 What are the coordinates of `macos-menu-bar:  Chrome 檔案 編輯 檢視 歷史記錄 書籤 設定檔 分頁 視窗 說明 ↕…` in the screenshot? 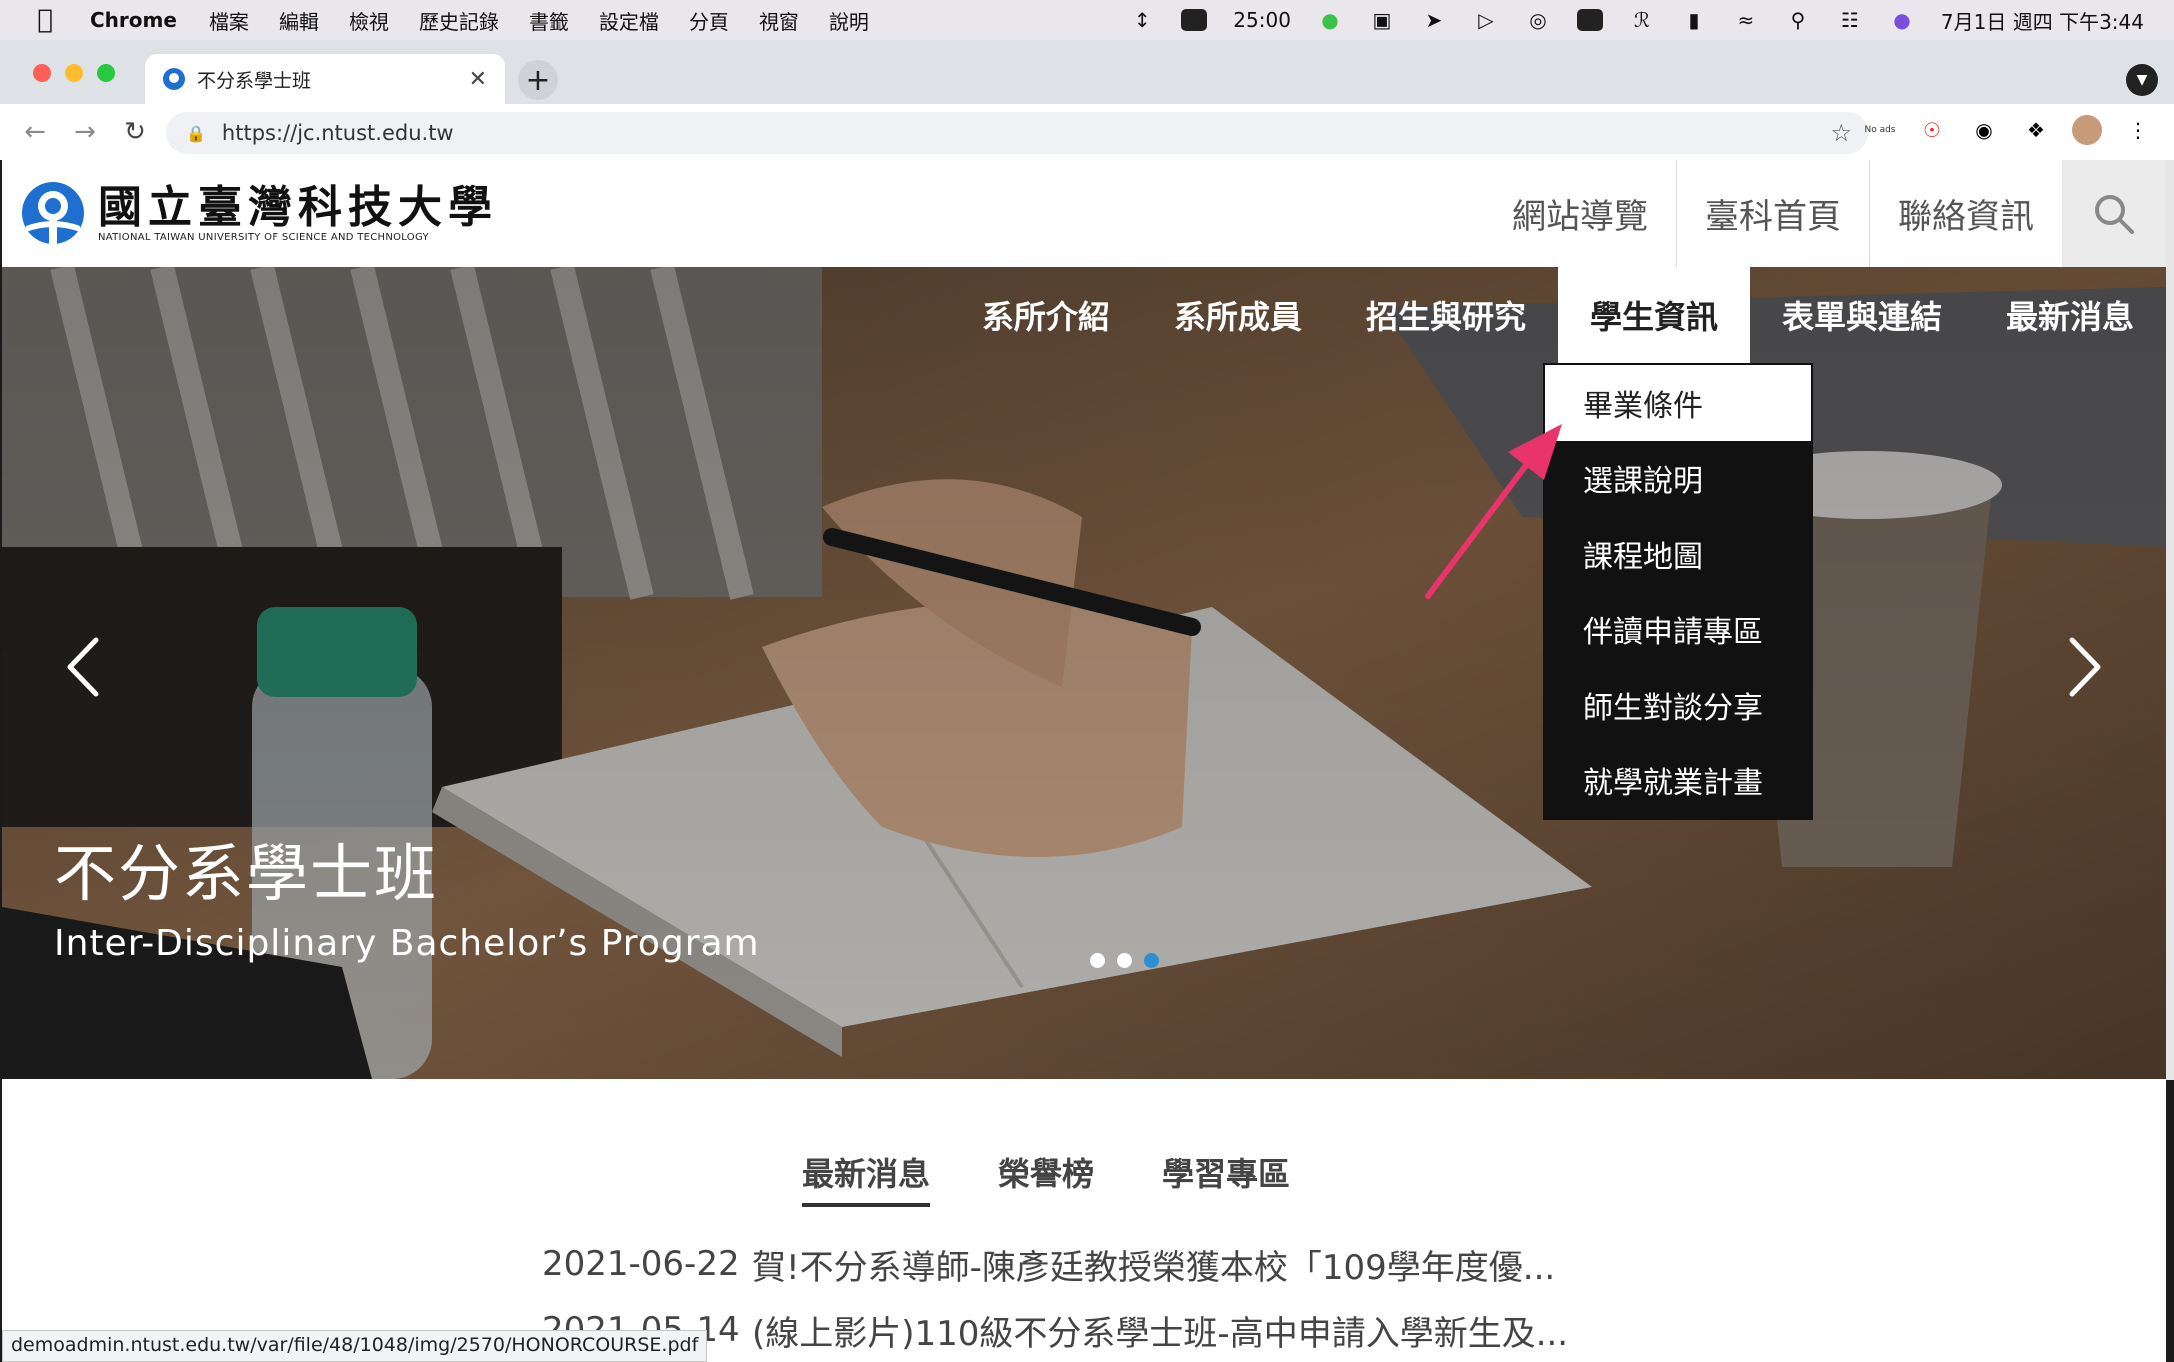 It's located at (1087, 20).